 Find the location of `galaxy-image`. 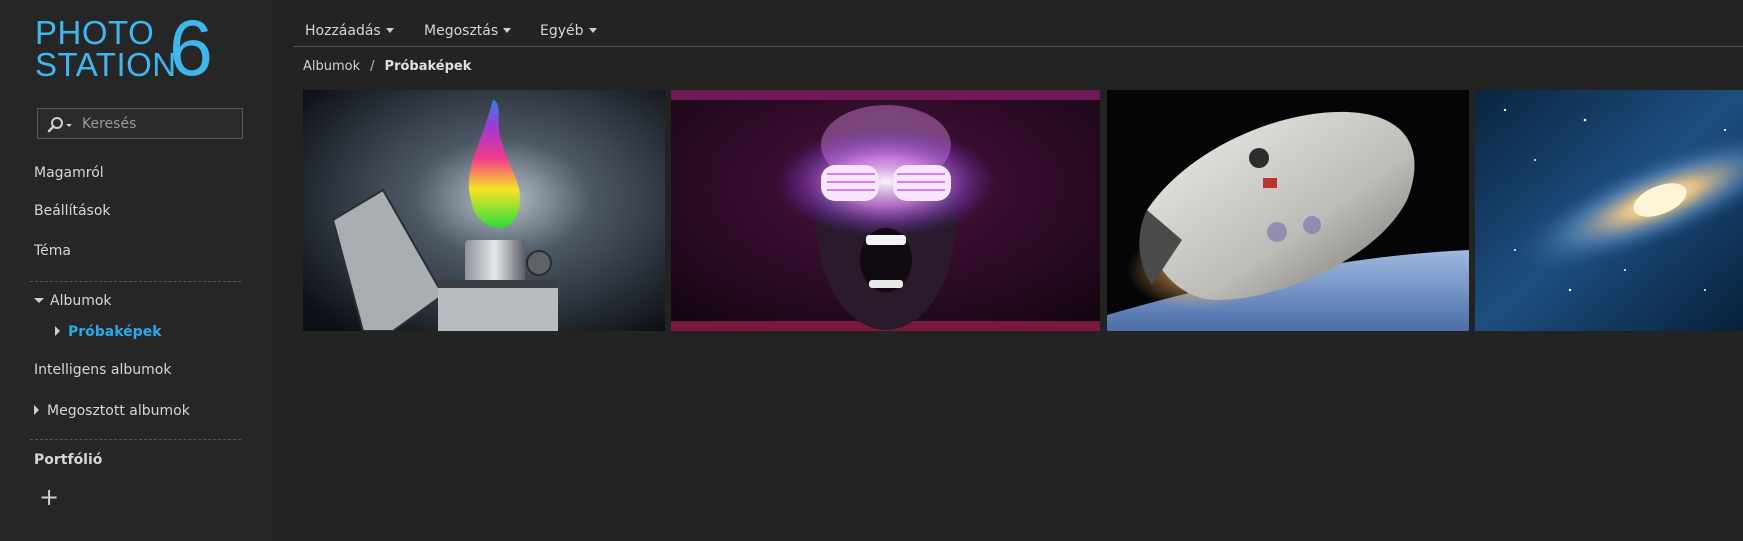

galaxy-image is located at coordinates (1609, 210).